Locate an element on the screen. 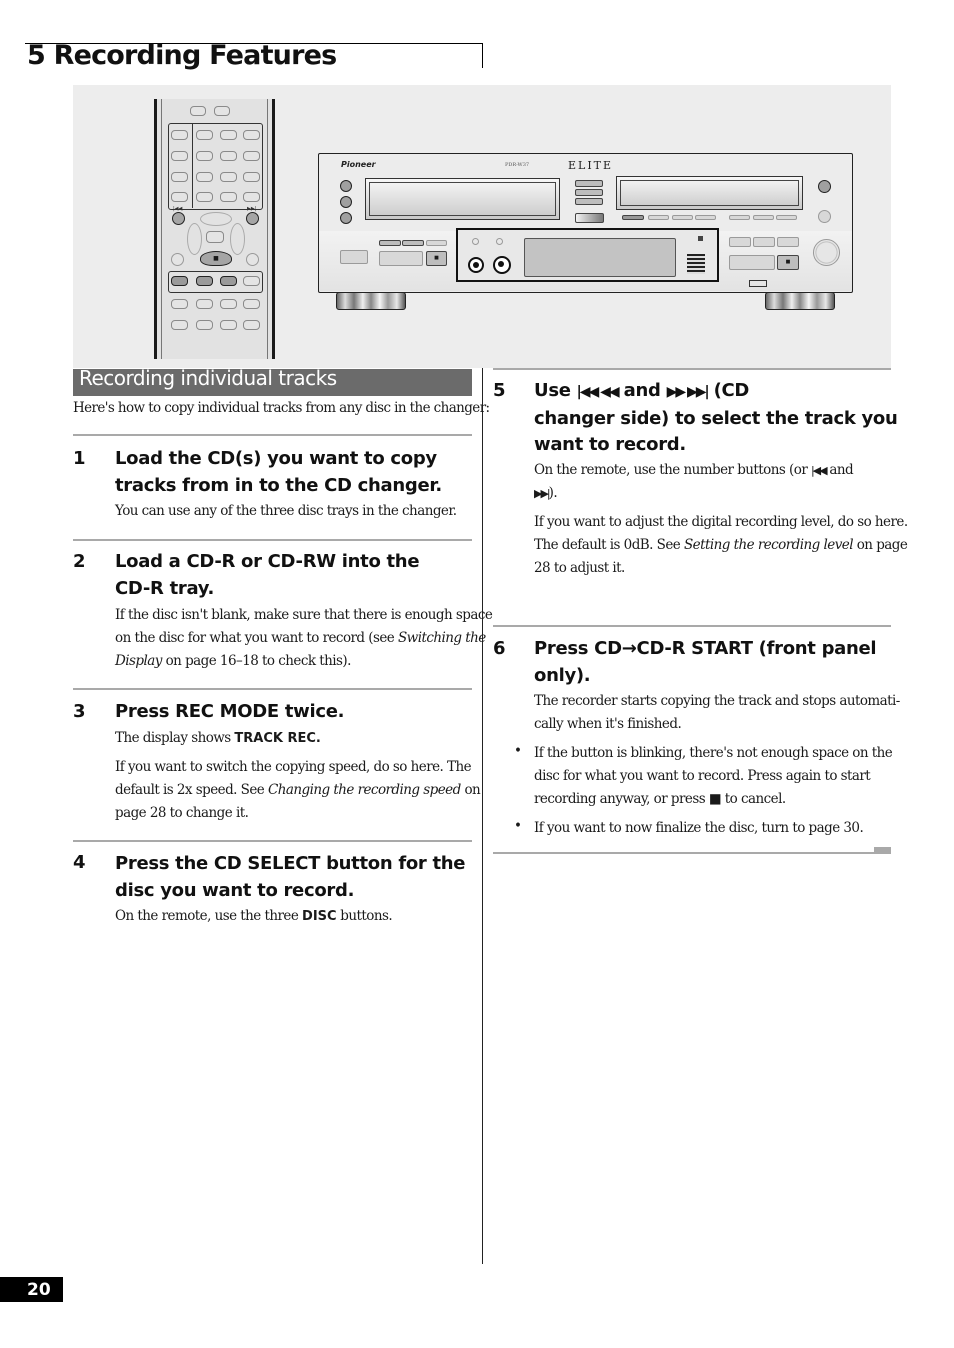 This screenshot has width=954, height=1348. heading-text: and is located at coordinates (642, 390).